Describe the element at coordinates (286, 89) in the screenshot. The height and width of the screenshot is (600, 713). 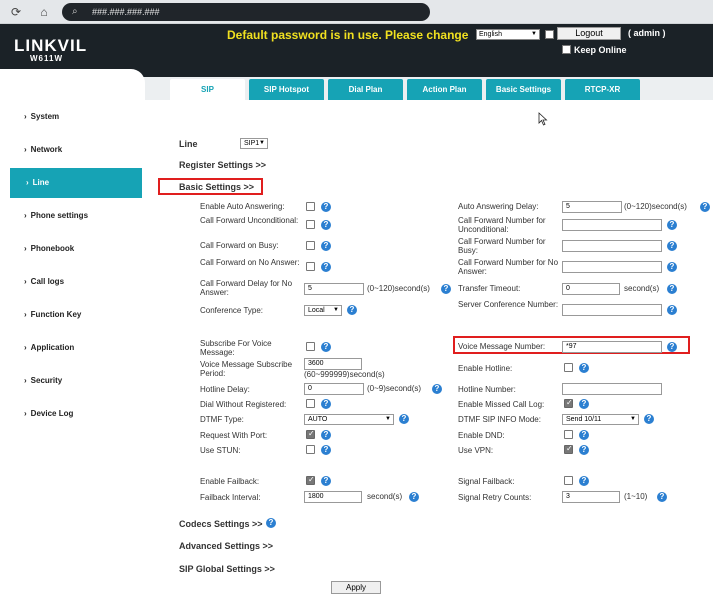
I see `tab-sip-hotspot: SIP Hotspot` at that location.